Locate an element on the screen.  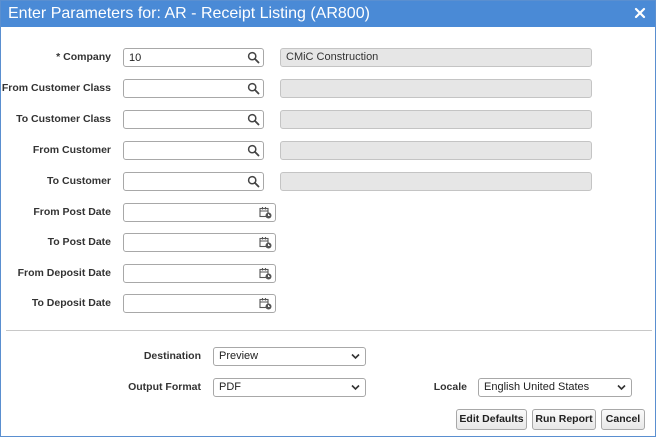
to-customer-class-label: To Customer Class is located at coordinates (63, 119).